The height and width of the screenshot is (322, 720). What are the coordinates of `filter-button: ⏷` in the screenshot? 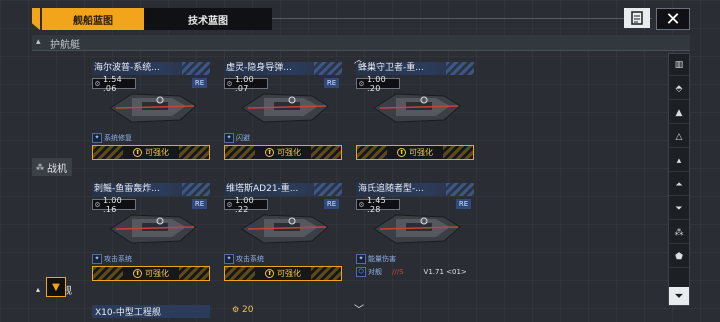 It's located at (679, 296).